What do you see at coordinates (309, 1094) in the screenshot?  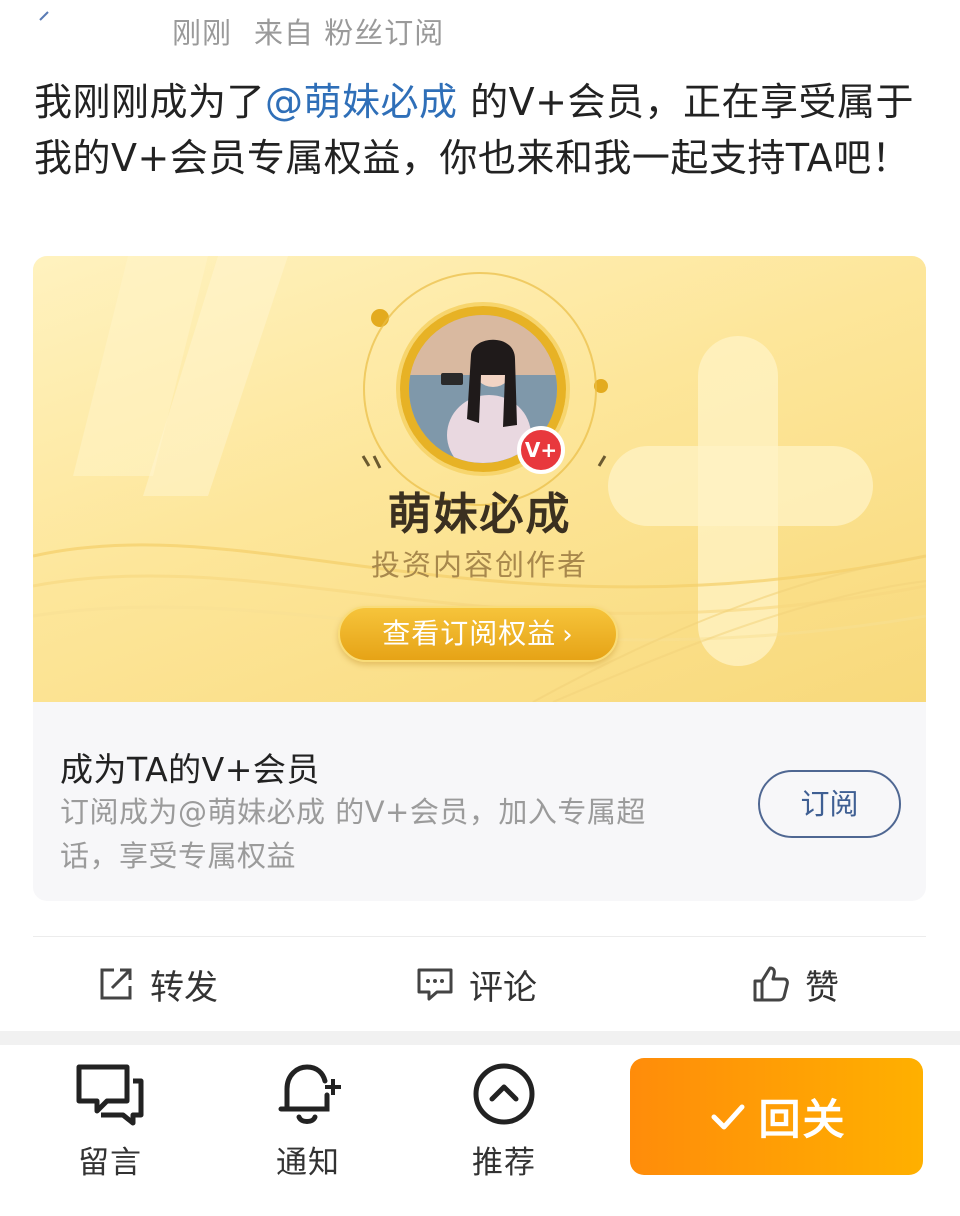 I see `bell-plus-icon` at bounding box center [309, 1094].